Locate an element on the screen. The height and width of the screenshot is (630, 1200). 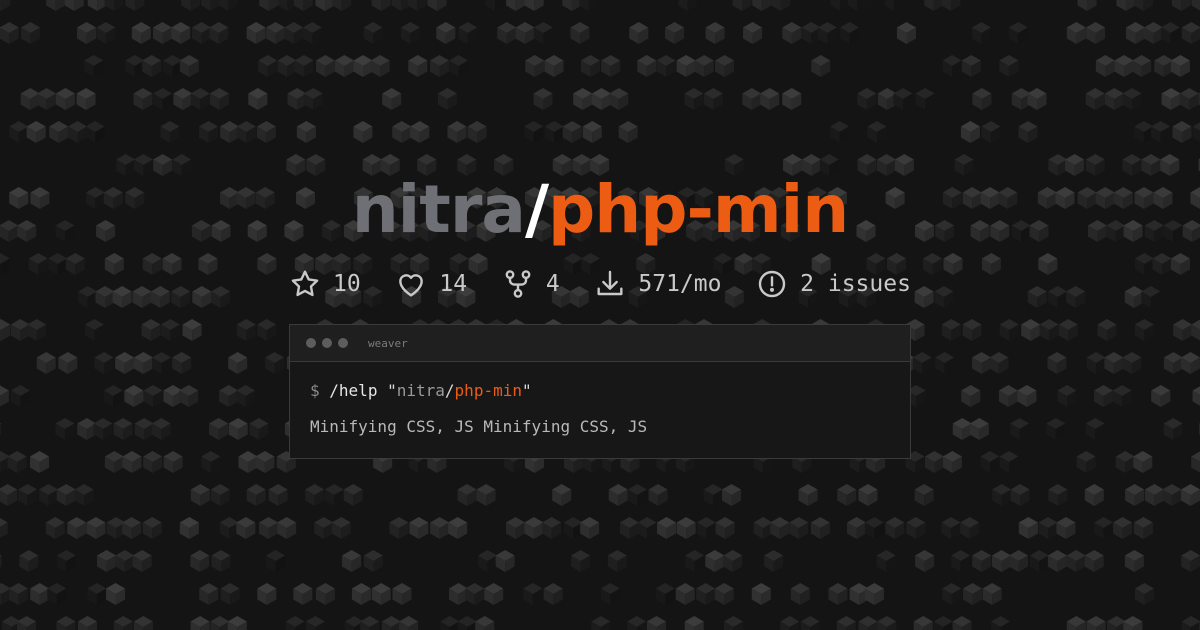
terminal-title-bar: weaver is located at coordinates (600, 343).